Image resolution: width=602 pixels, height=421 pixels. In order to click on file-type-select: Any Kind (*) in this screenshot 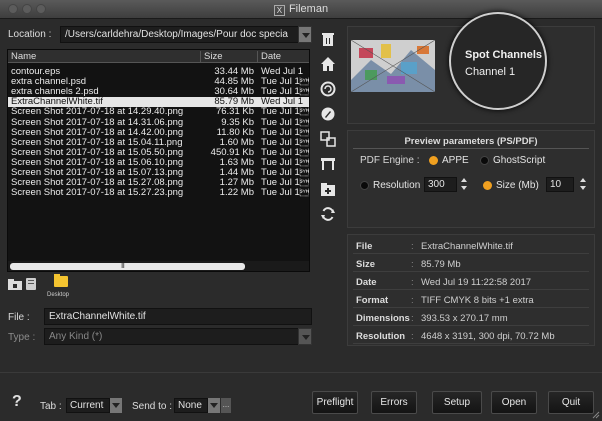, I will do `click(178, 336)`.